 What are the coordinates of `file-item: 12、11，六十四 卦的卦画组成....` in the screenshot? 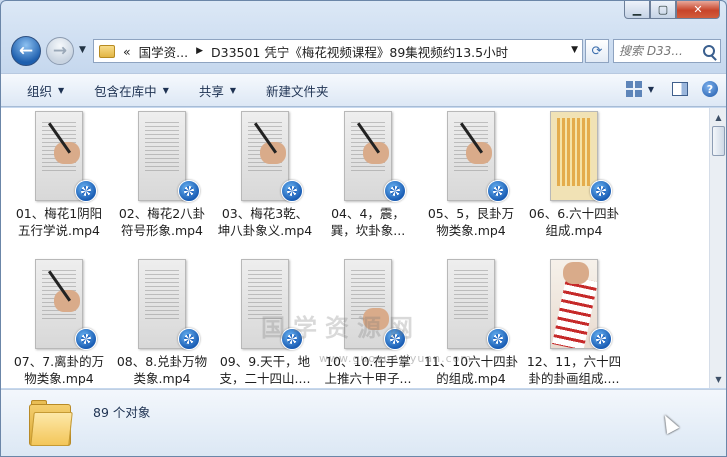 It's located at (574, 328).